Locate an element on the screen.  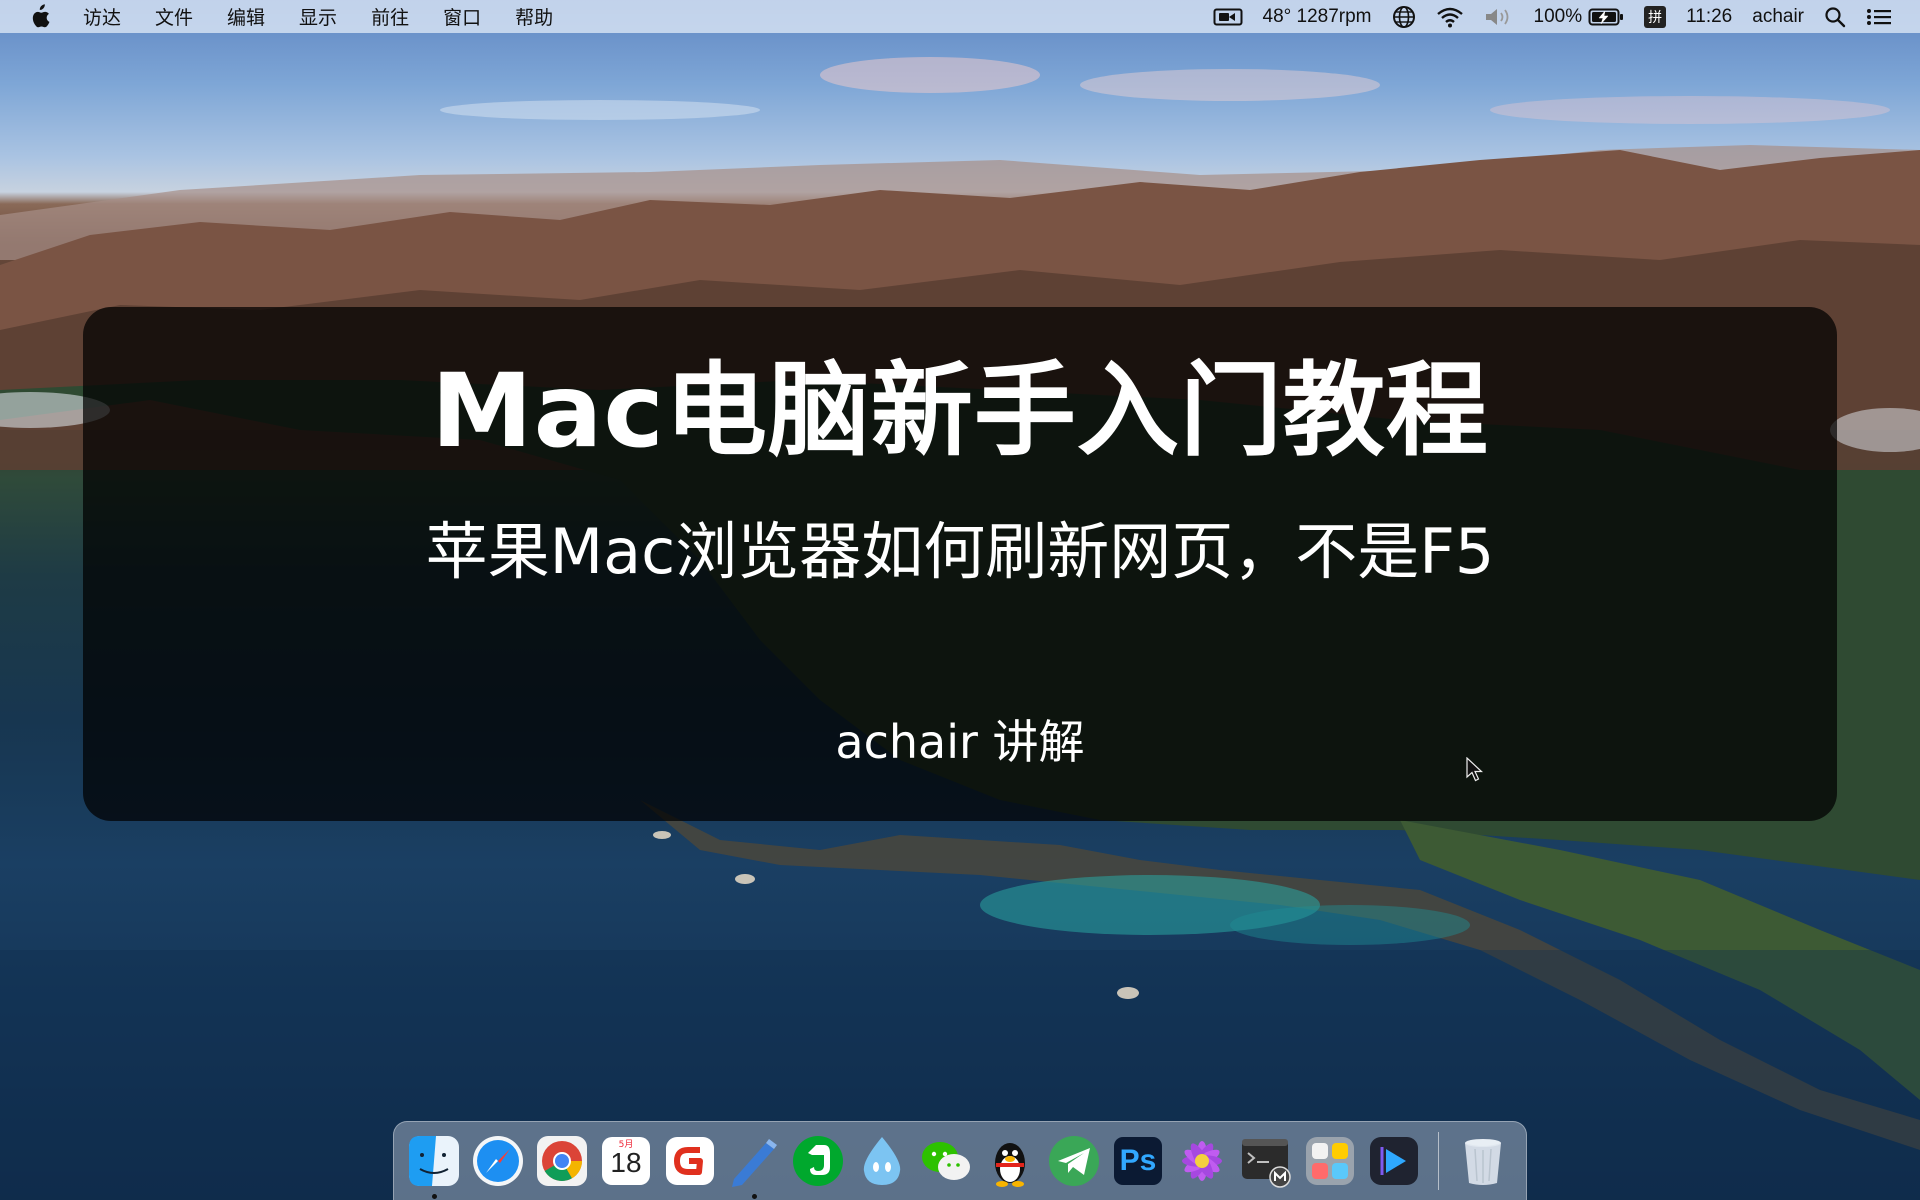
dock-app-wechat is located at coordinates (946, 1161).